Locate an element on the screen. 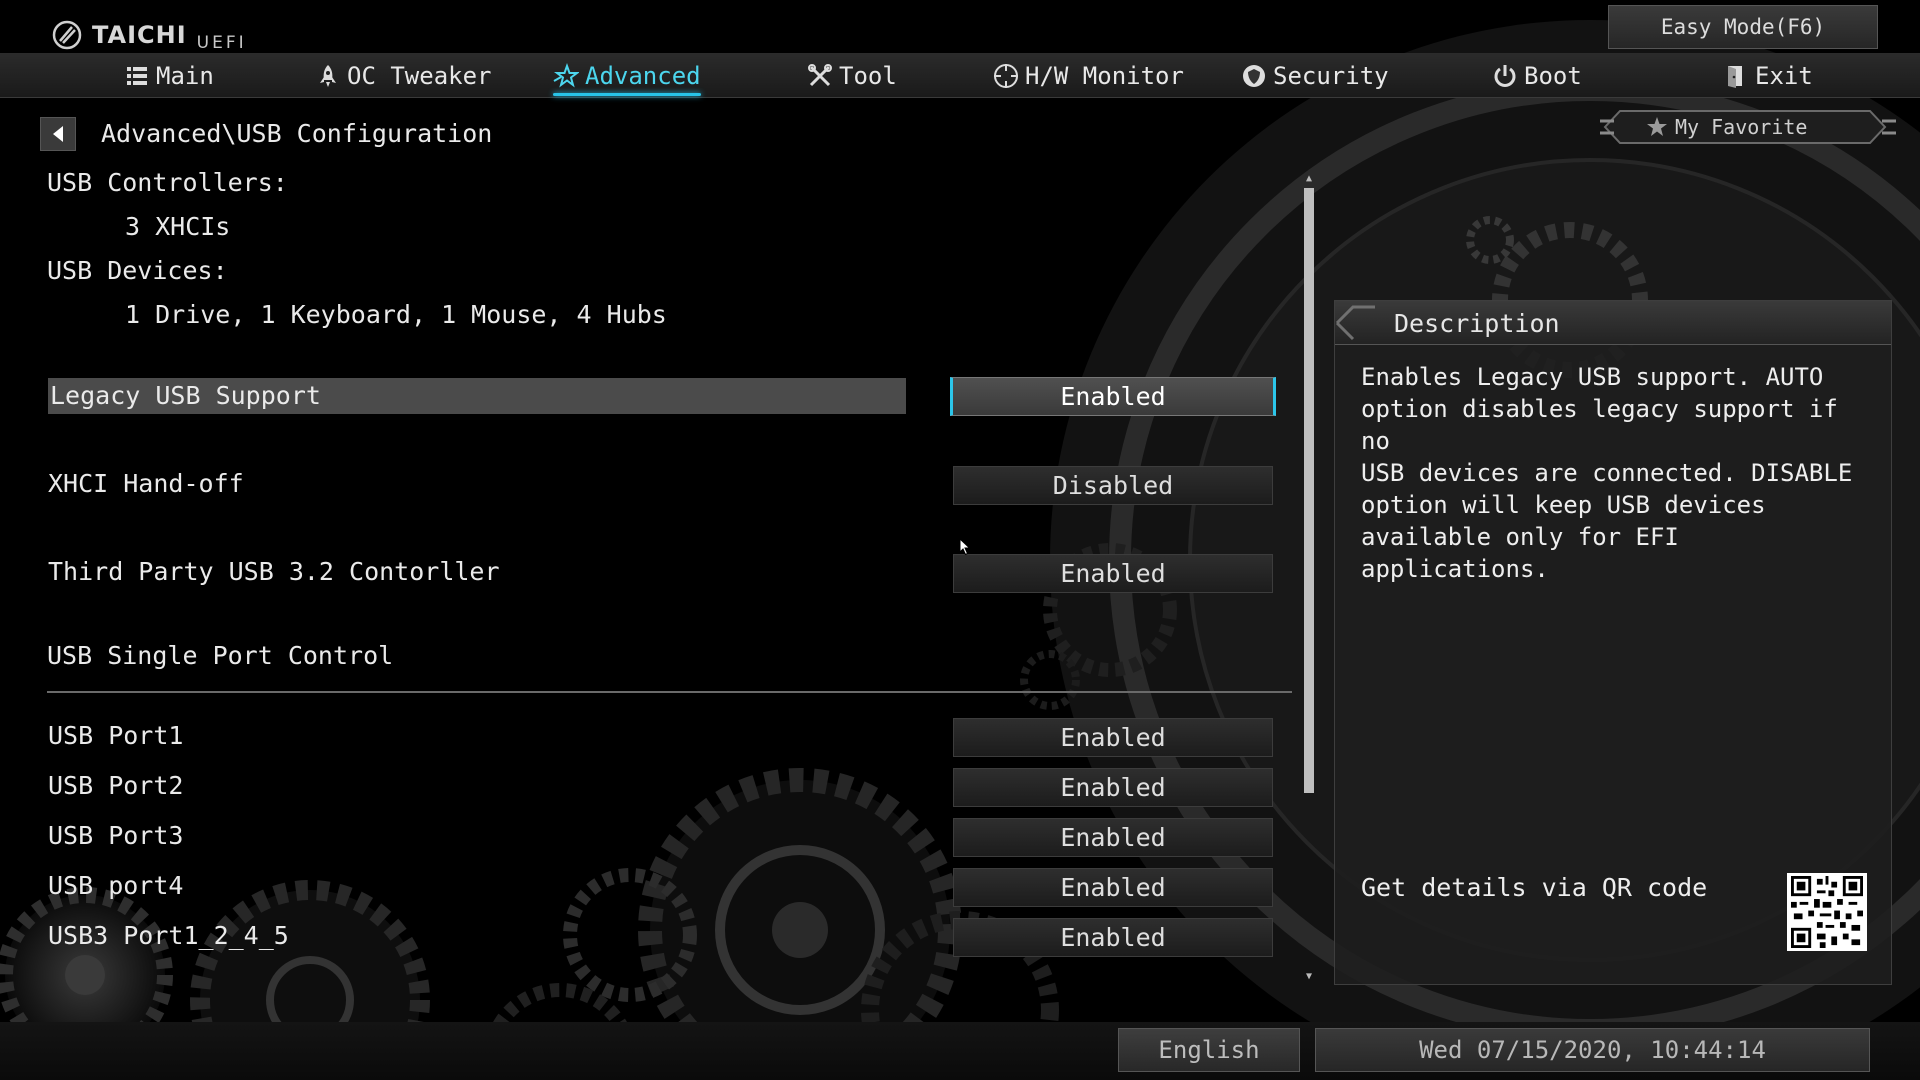 This screenshot has height=1080, width=1920. usb-devices-label: USB Devices: is located at coordinates (137, 270).